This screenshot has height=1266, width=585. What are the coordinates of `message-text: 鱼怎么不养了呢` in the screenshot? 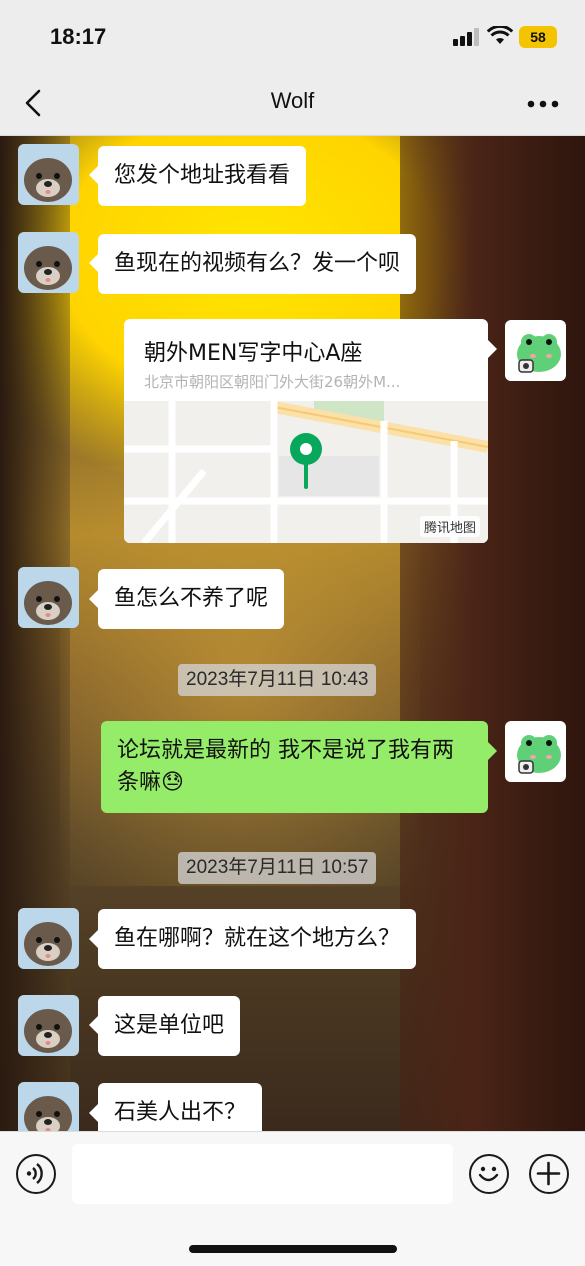 It's located at (191, 598).